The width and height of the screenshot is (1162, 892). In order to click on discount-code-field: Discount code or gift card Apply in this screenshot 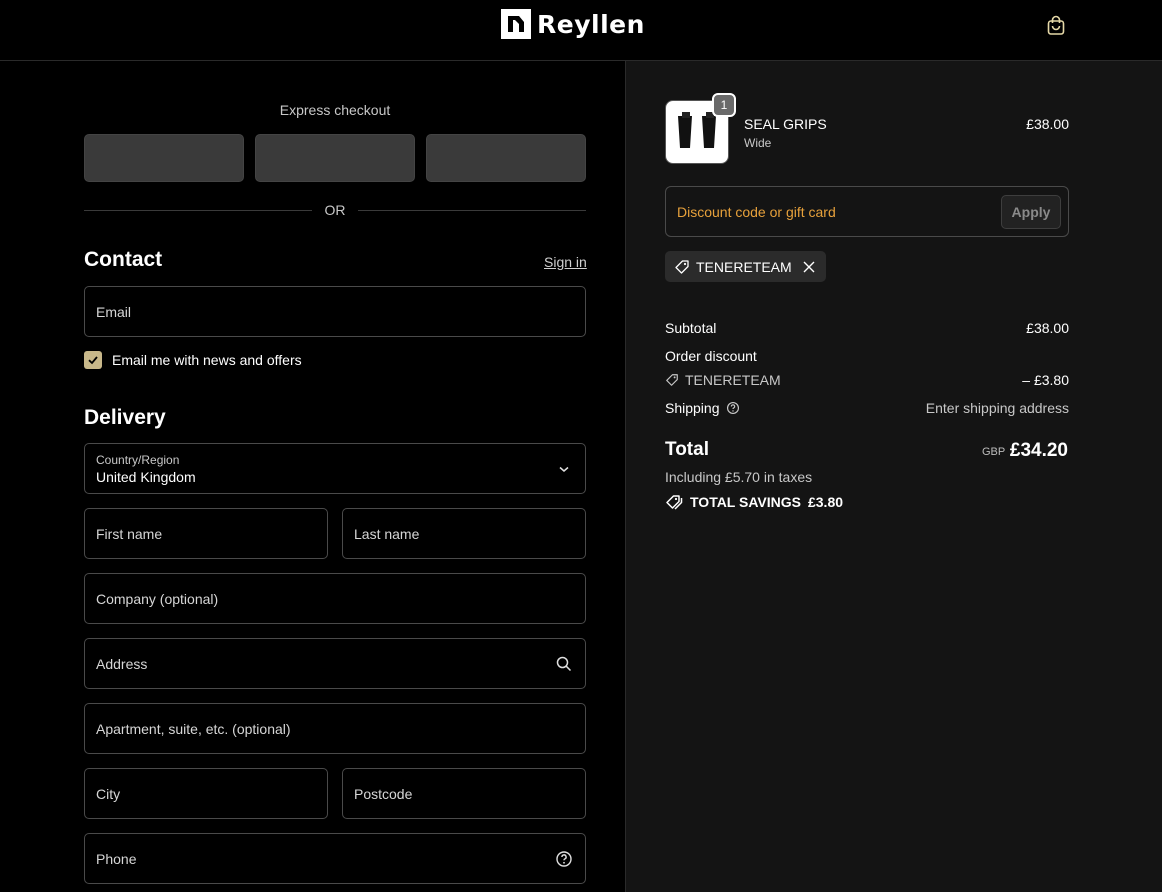, I will do `click(867, 211)`.